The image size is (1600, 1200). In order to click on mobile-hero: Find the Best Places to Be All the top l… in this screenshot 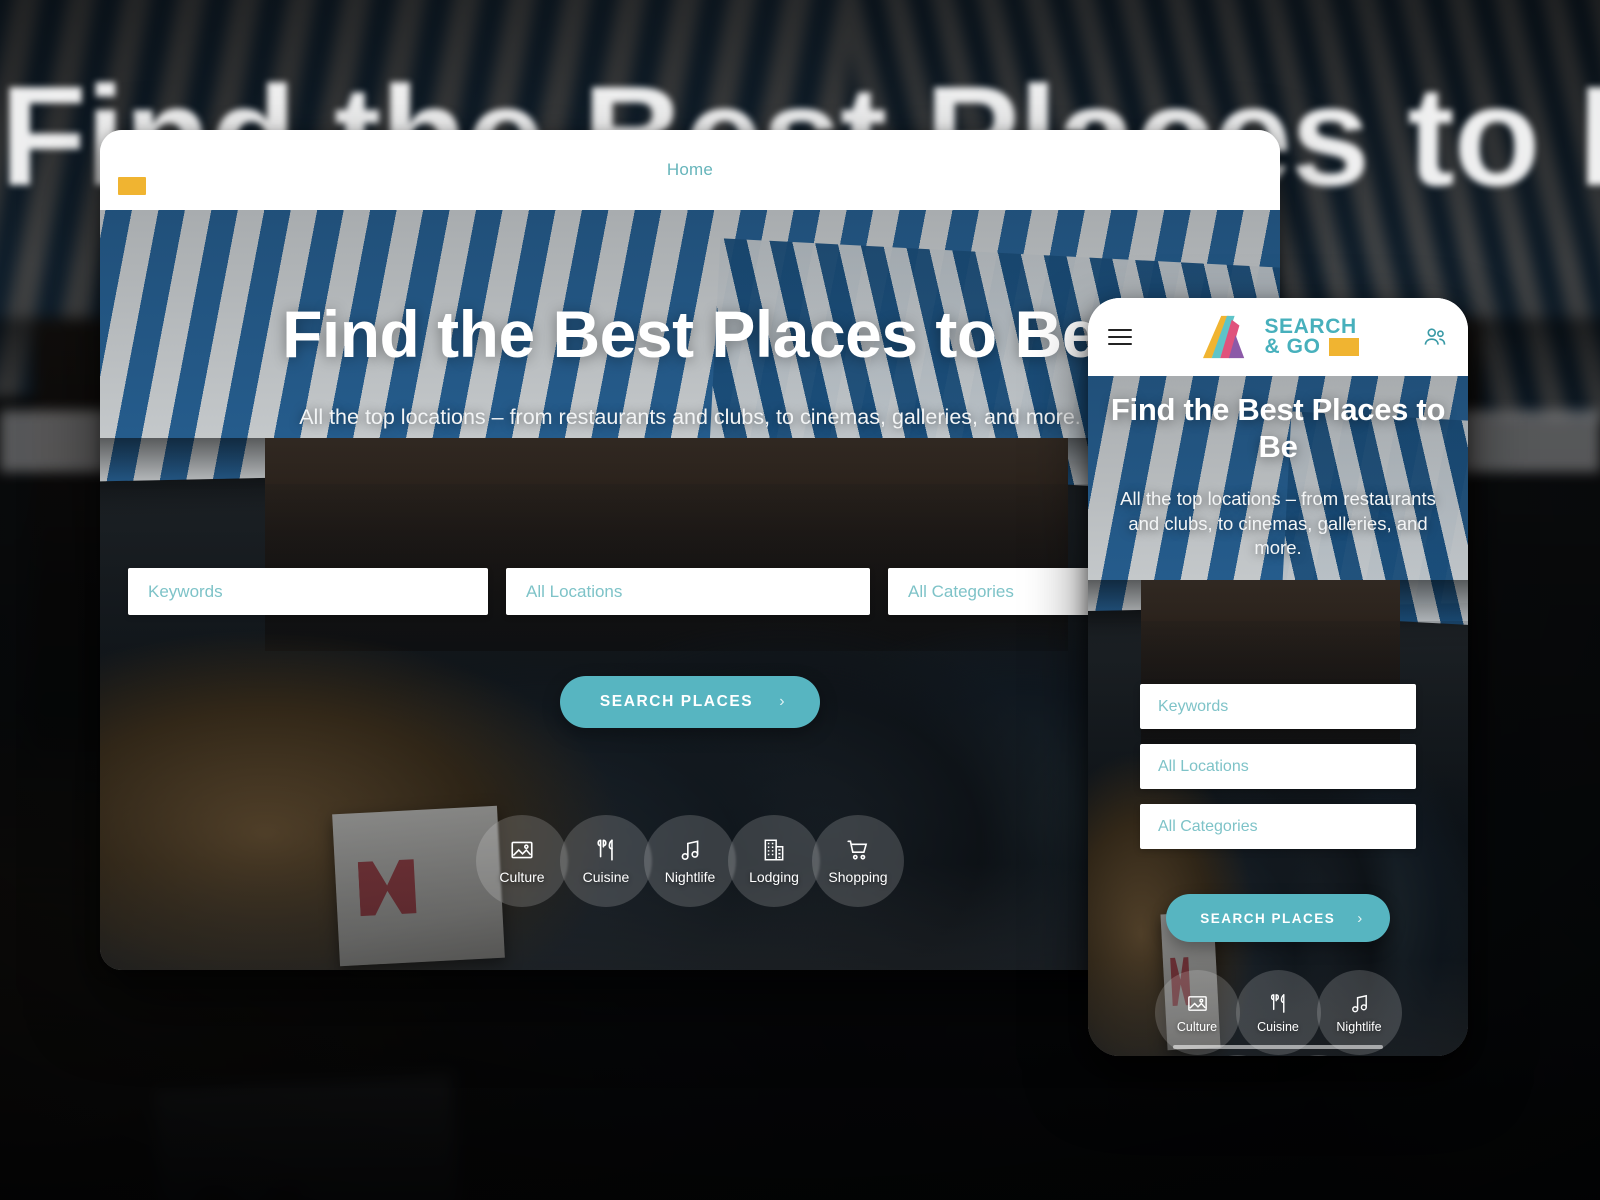, I will do `click(1278, 716)`.